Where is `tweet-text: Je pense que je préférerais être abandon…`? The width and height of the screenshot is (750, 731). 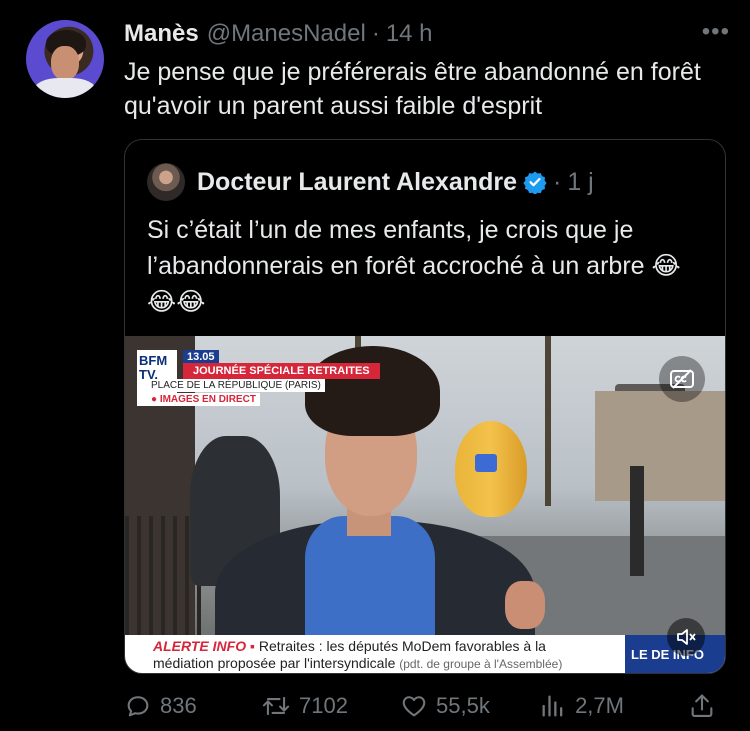 tweet-text: Je pense que je préférerais être abandon… is located at coordinates (412, 89).